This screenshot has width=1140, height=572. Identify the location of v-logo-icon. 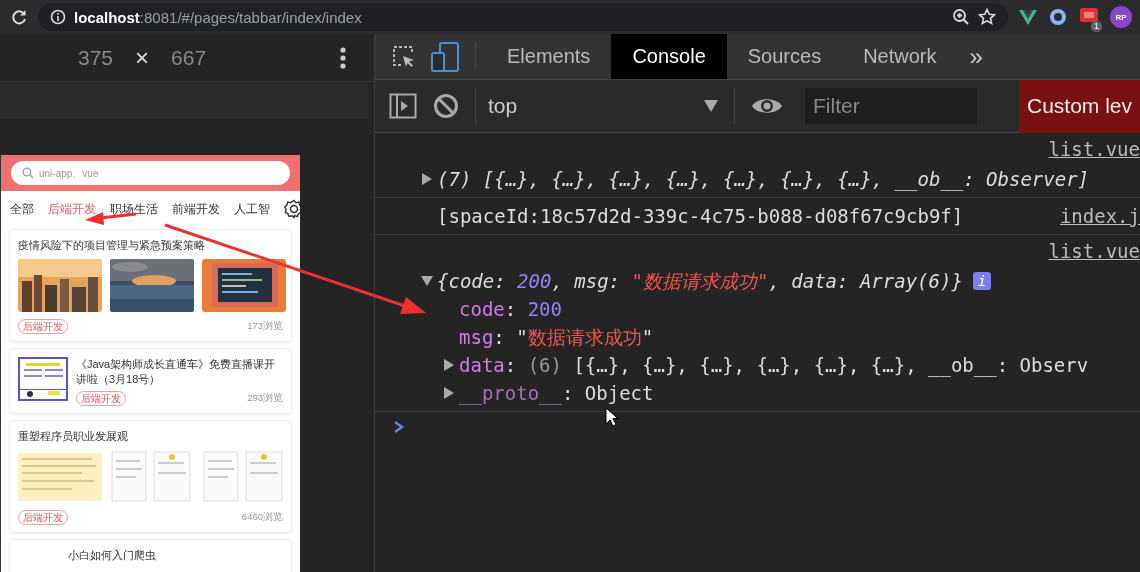
(1028, 17).